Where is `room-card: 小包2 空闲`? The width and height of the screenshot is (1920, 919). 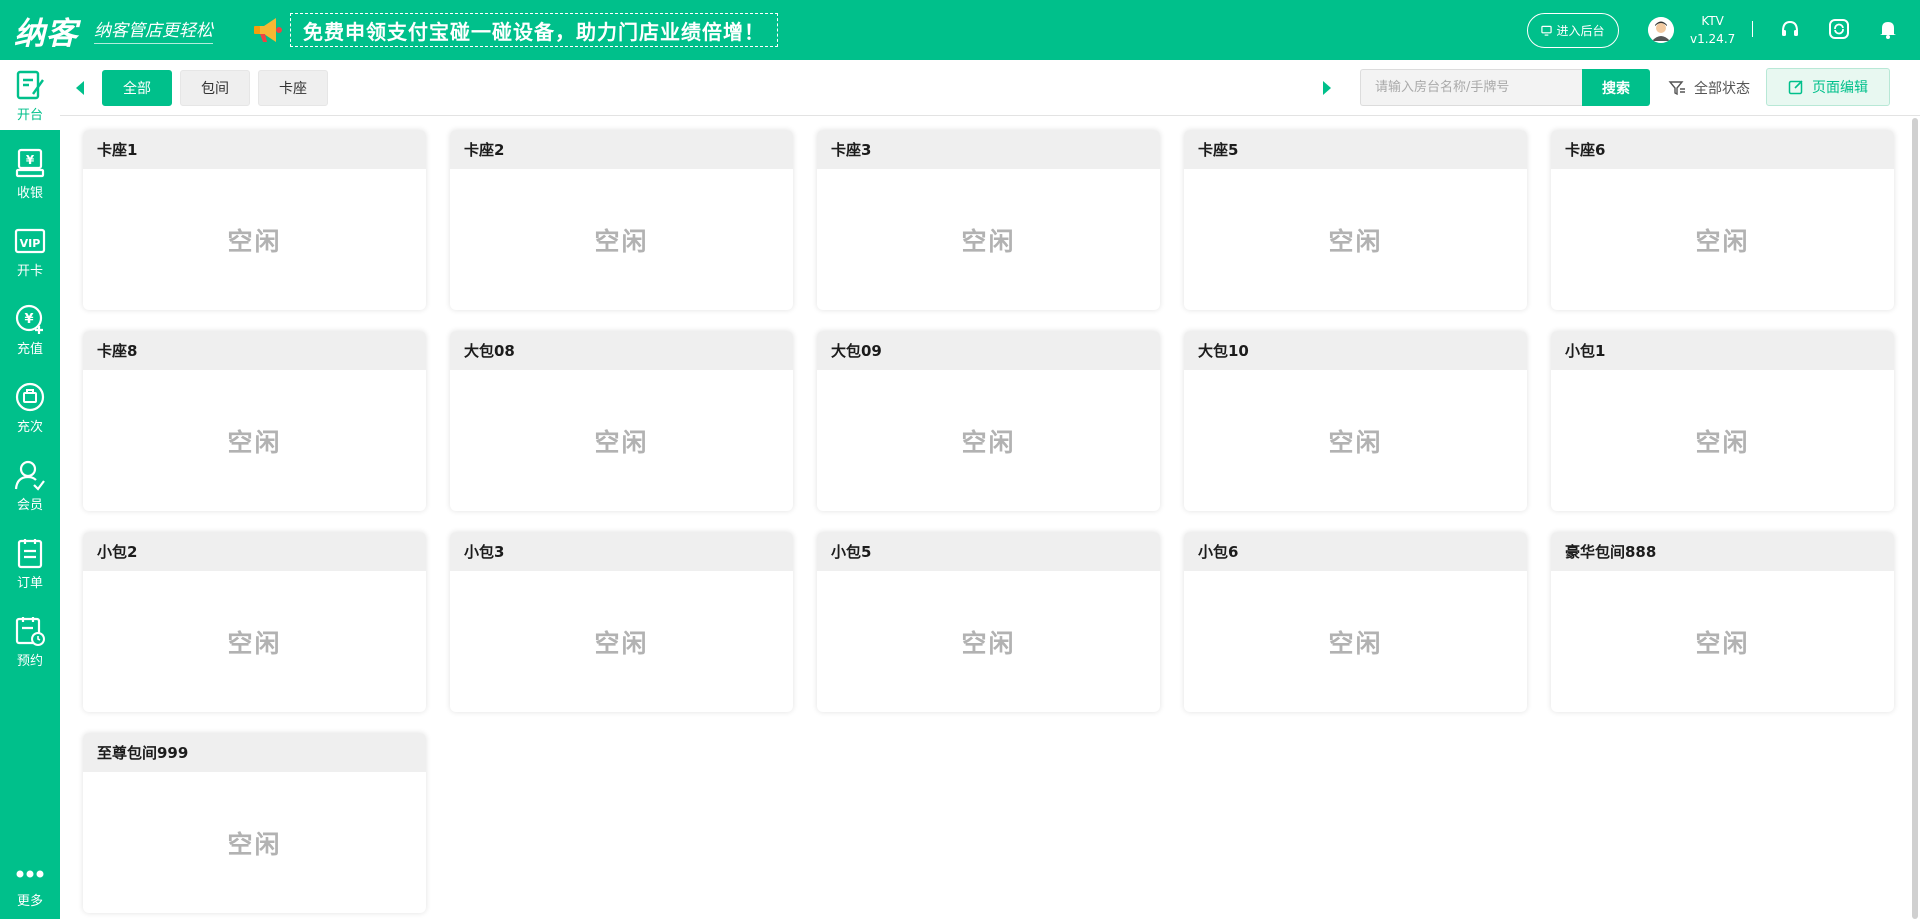
room-card: 小包2 空闲 is located at coordinates (254, 622).